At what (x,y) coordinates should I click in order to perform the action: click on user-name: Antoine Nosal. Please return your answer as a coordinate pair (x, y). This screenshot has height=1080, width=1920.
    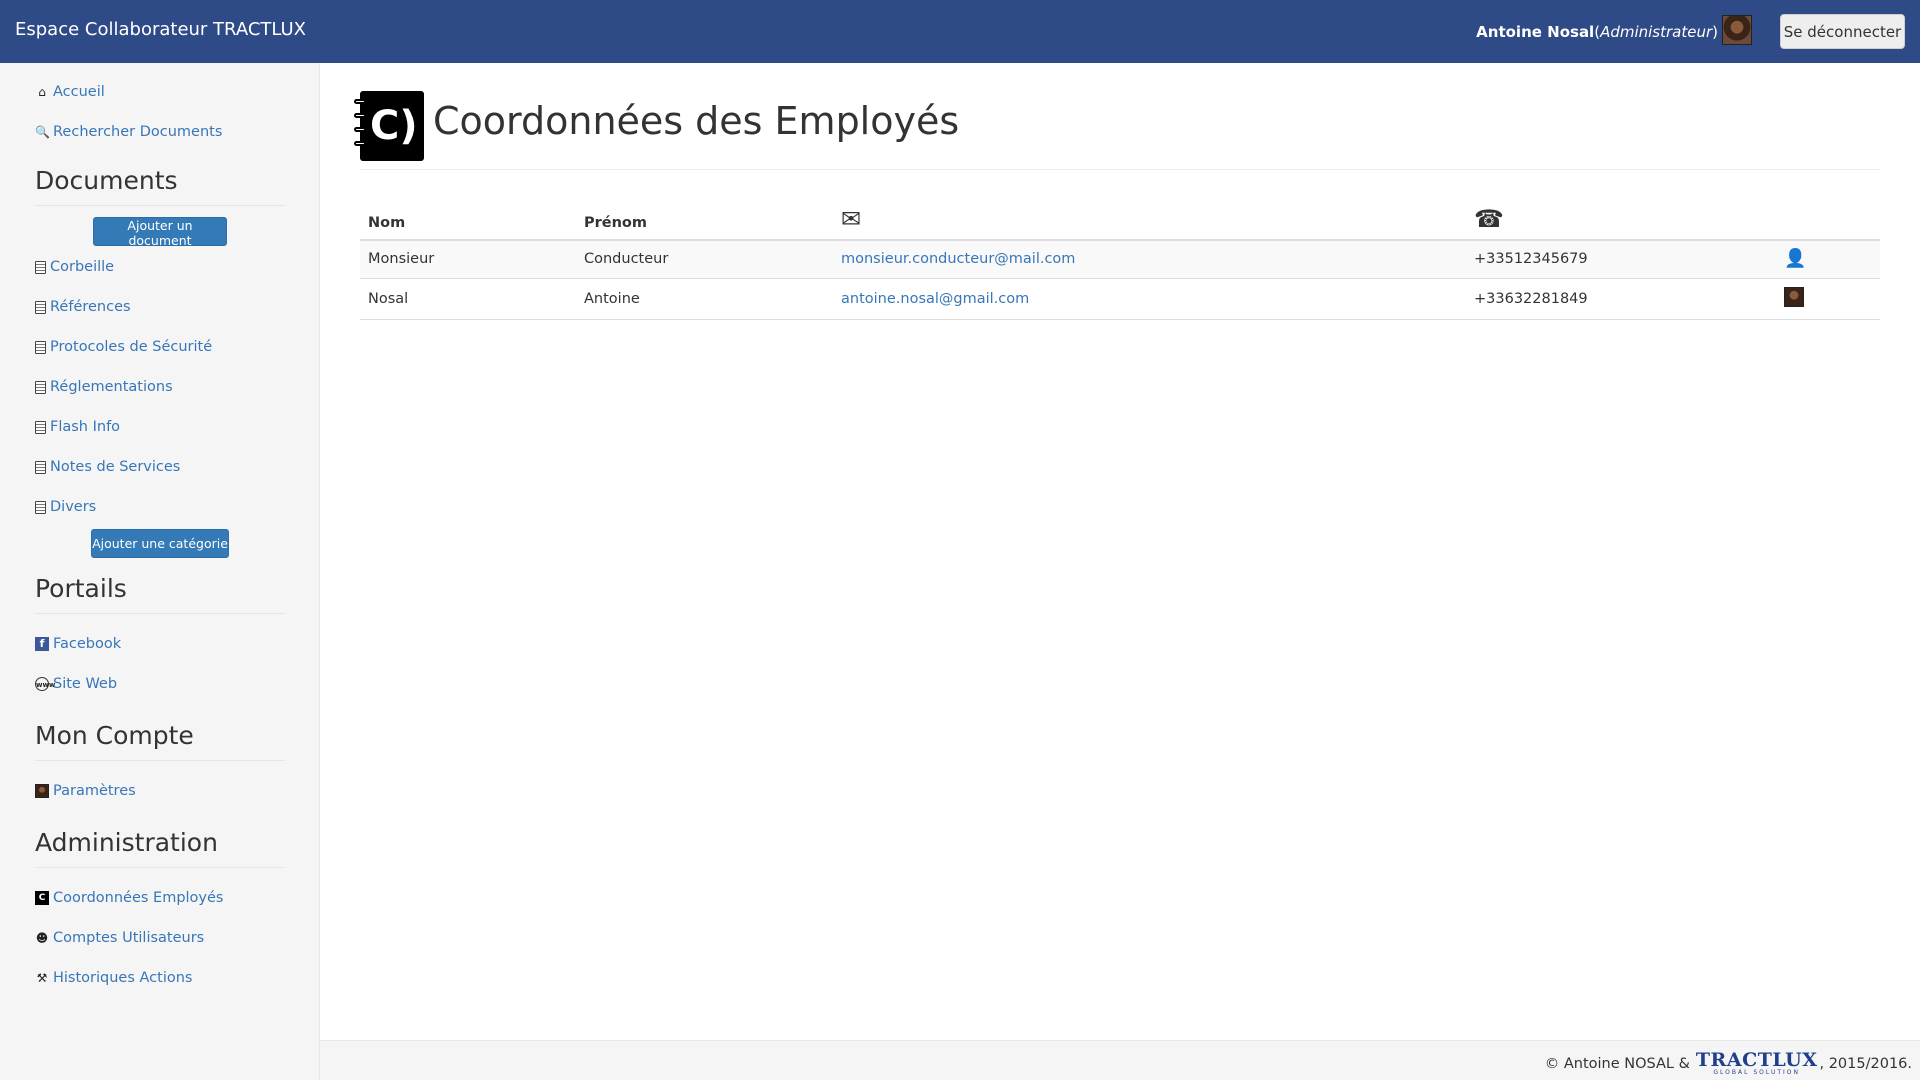
    Looking at the image, I should click on (1535, 32).